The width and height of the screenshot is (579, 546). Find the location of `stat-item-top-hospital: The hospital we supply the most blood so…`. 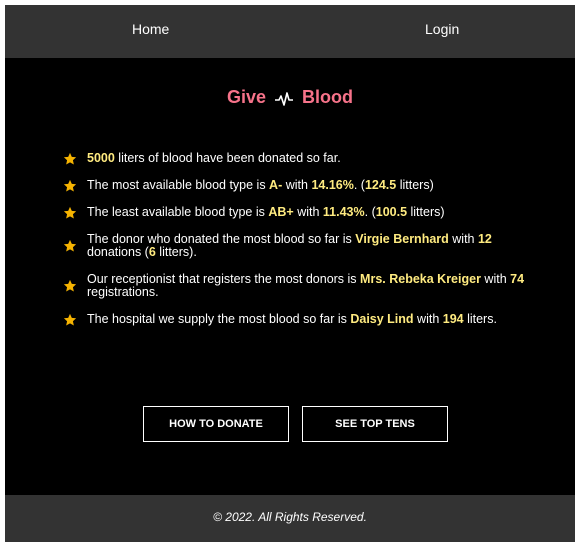

stat-item-top-hospital: The hospital we supply the most blood so… is located at coordinates (298, 319).